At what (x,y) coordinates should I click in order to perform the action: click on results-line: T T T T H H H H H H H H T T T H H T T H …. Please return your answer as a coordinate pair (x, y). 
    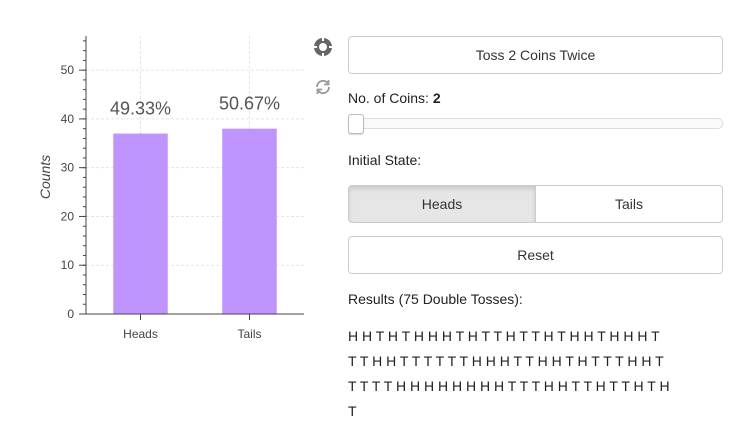
    Looking at the image, I should click on (509, 386).